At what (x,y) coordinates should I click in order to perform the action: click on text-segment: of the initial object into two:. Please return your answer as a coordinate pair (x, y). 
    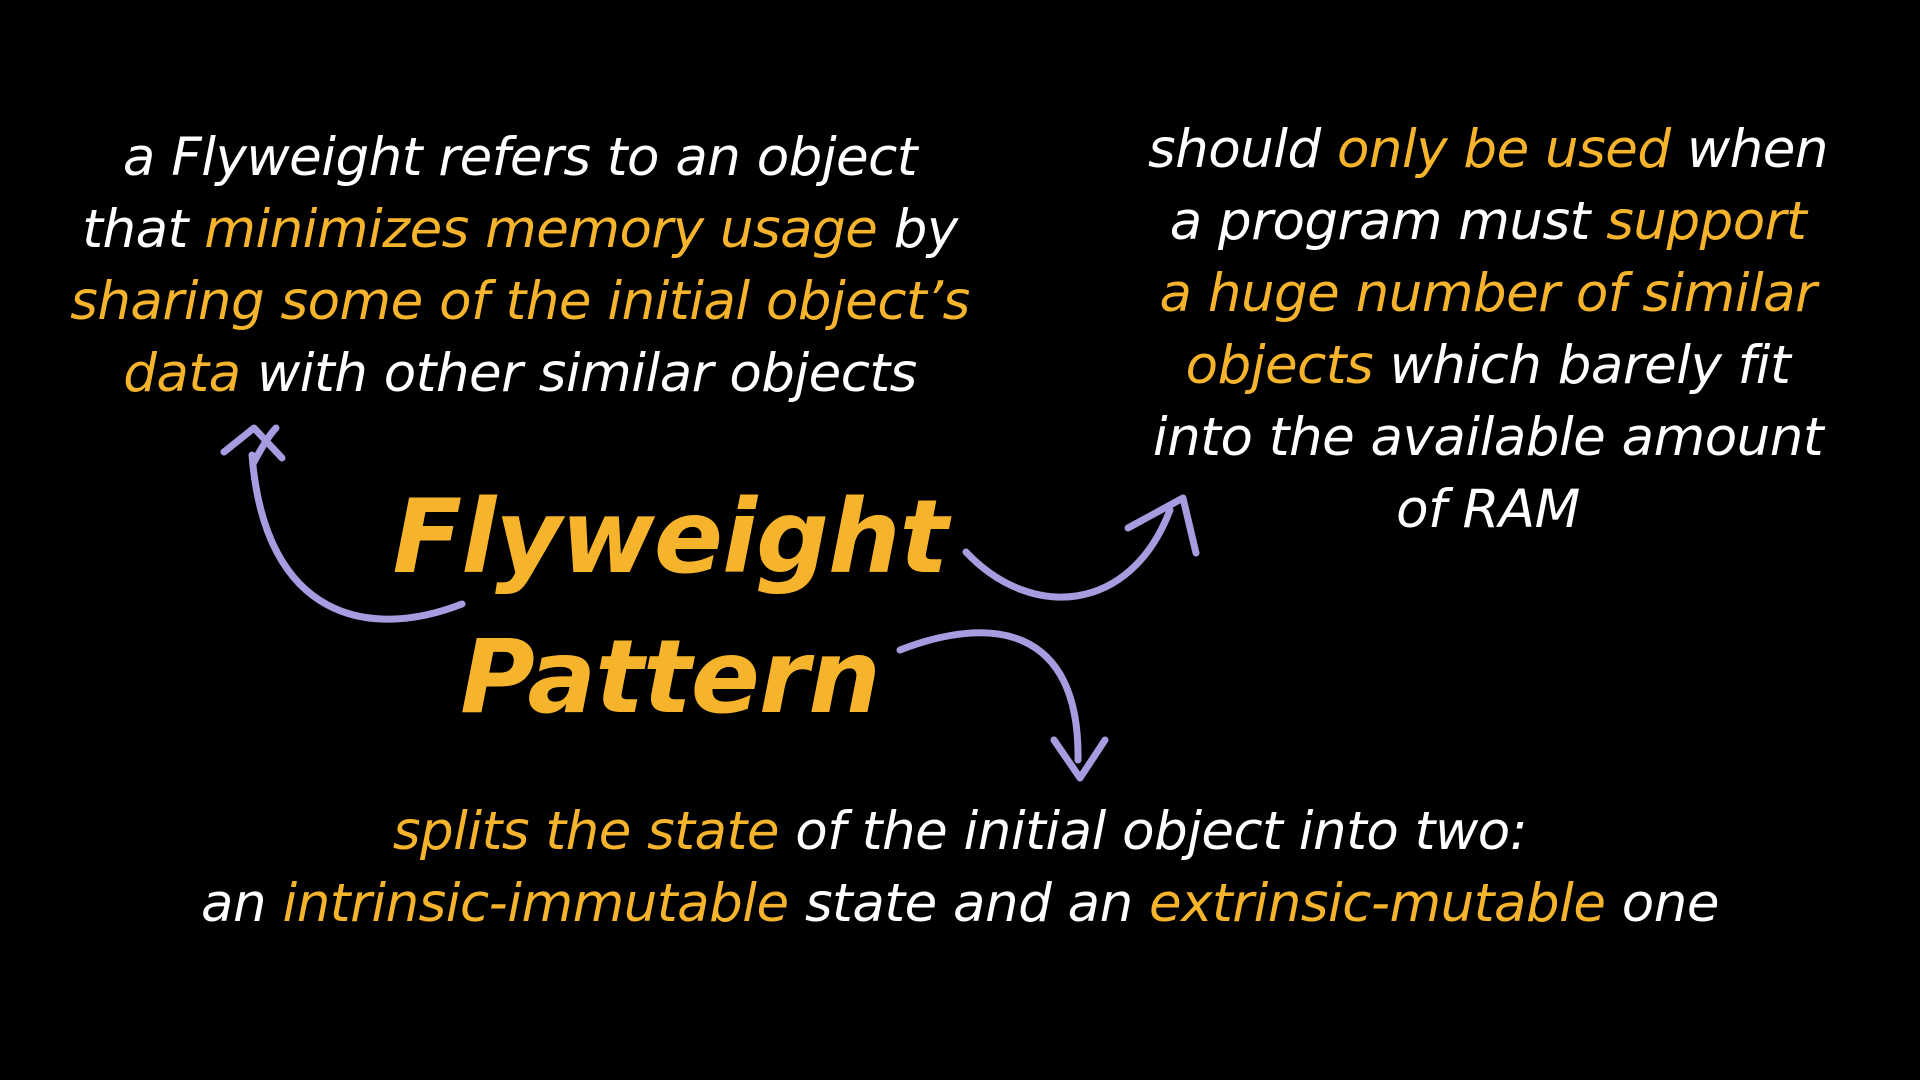
    Looking at the image, I should click on (1153, 831).